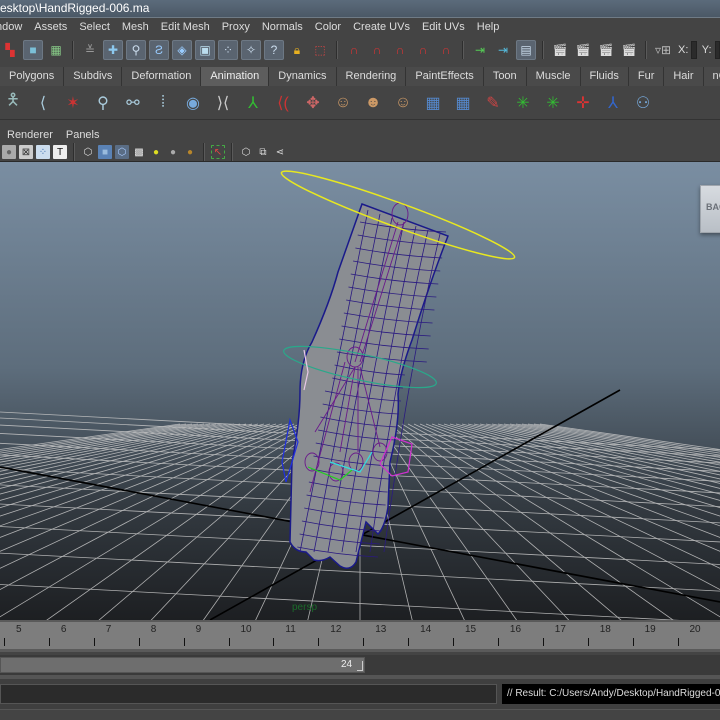 The image size is (720, 720). What do you see at coordinates (505, 76) in the screenshot?
I see `tab-toon: Toon` at bounding box center [505, 76].